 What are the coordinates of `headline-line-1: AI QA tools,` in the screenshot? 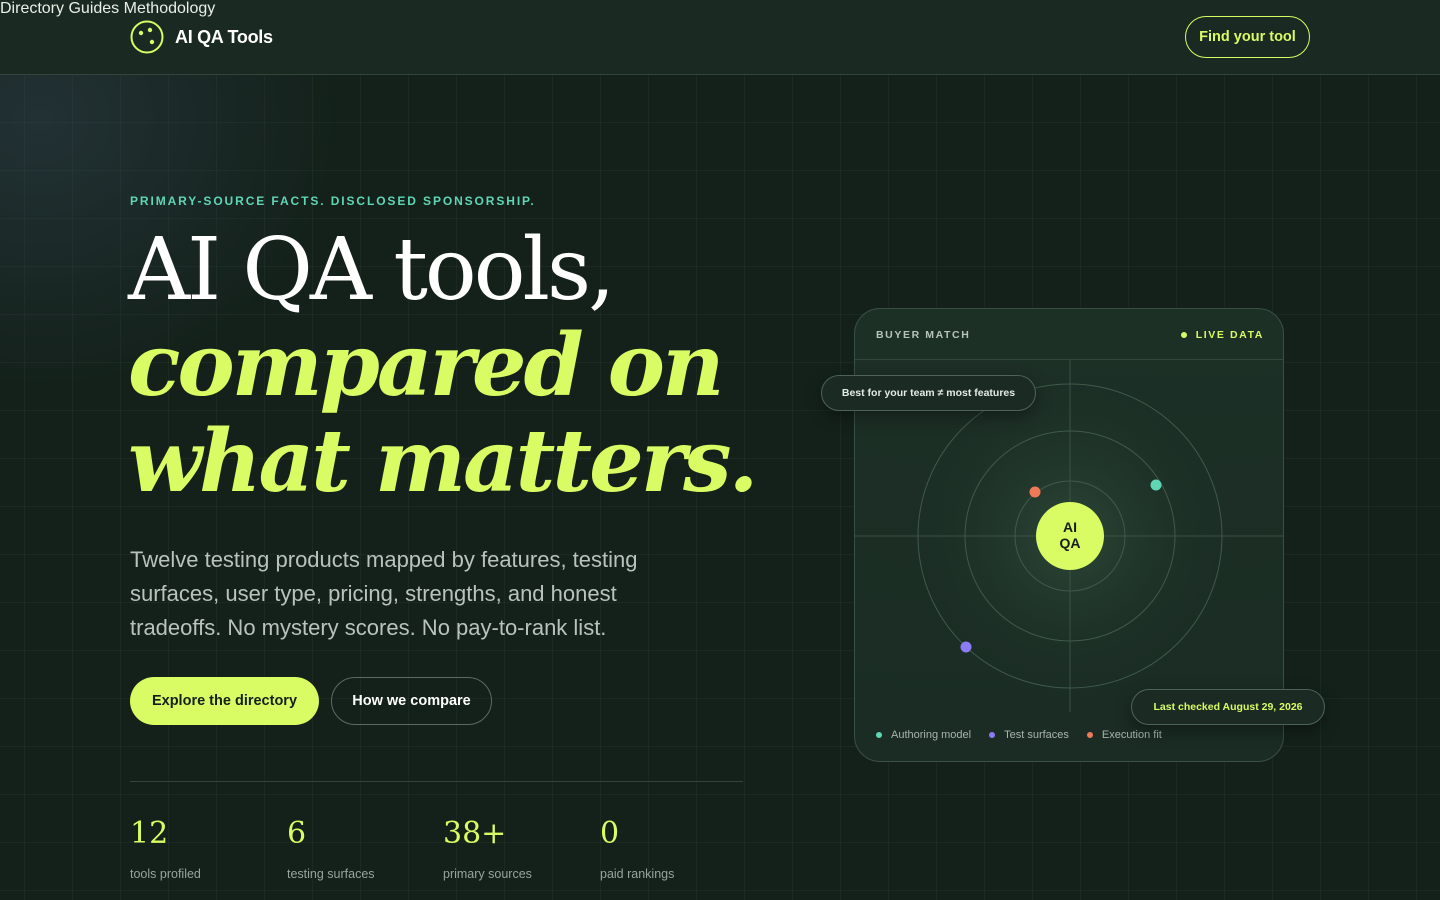 It's located at (371, 270).